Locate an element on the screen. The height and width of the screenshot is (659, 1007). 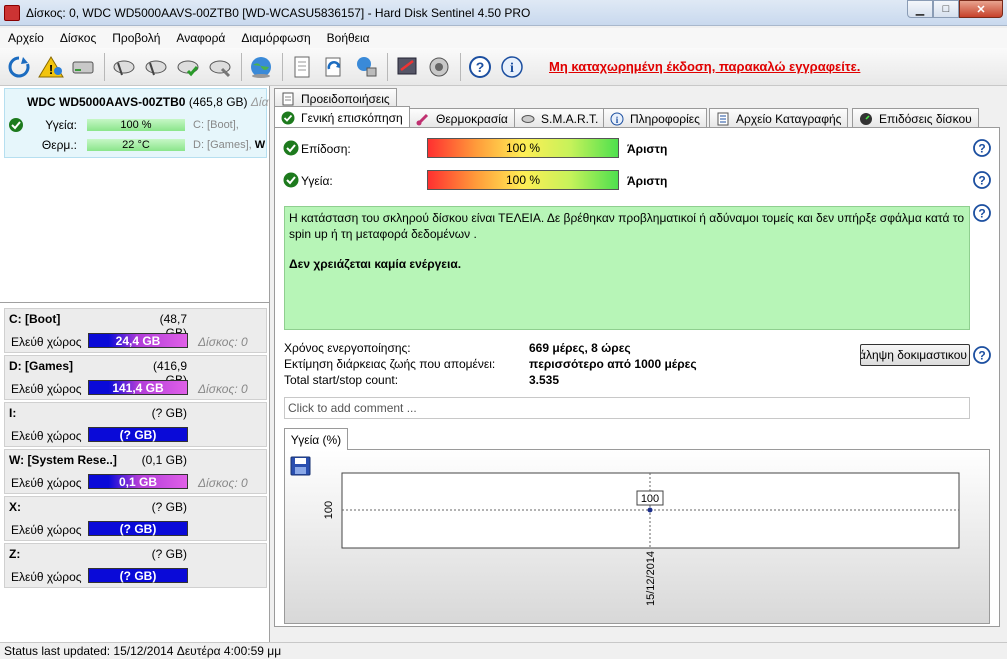
startstop-label: Total start/stop count: is located at coordinates (341, 380).